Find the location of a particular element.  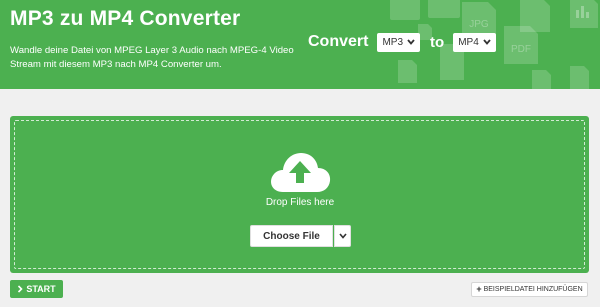

drop-files-text: Drop Files here is located at coordinates (300, 202).